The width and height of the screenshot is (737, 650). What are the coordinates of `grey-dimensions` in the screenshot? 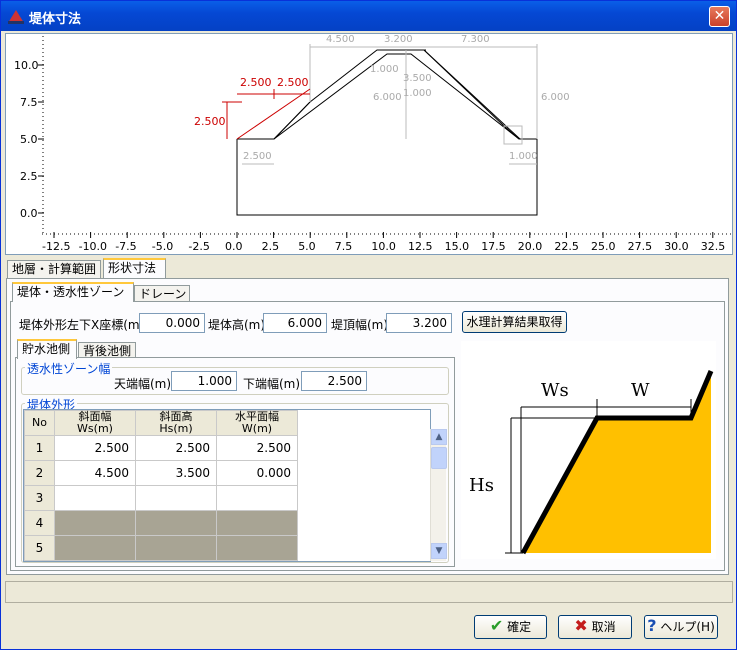 It's located at (390, 104).